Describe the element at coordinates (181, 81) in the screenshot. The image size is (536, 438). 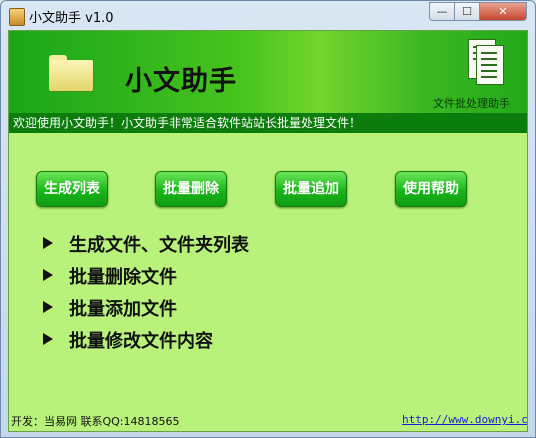
I see `banner-title: 小文助手` at that location.